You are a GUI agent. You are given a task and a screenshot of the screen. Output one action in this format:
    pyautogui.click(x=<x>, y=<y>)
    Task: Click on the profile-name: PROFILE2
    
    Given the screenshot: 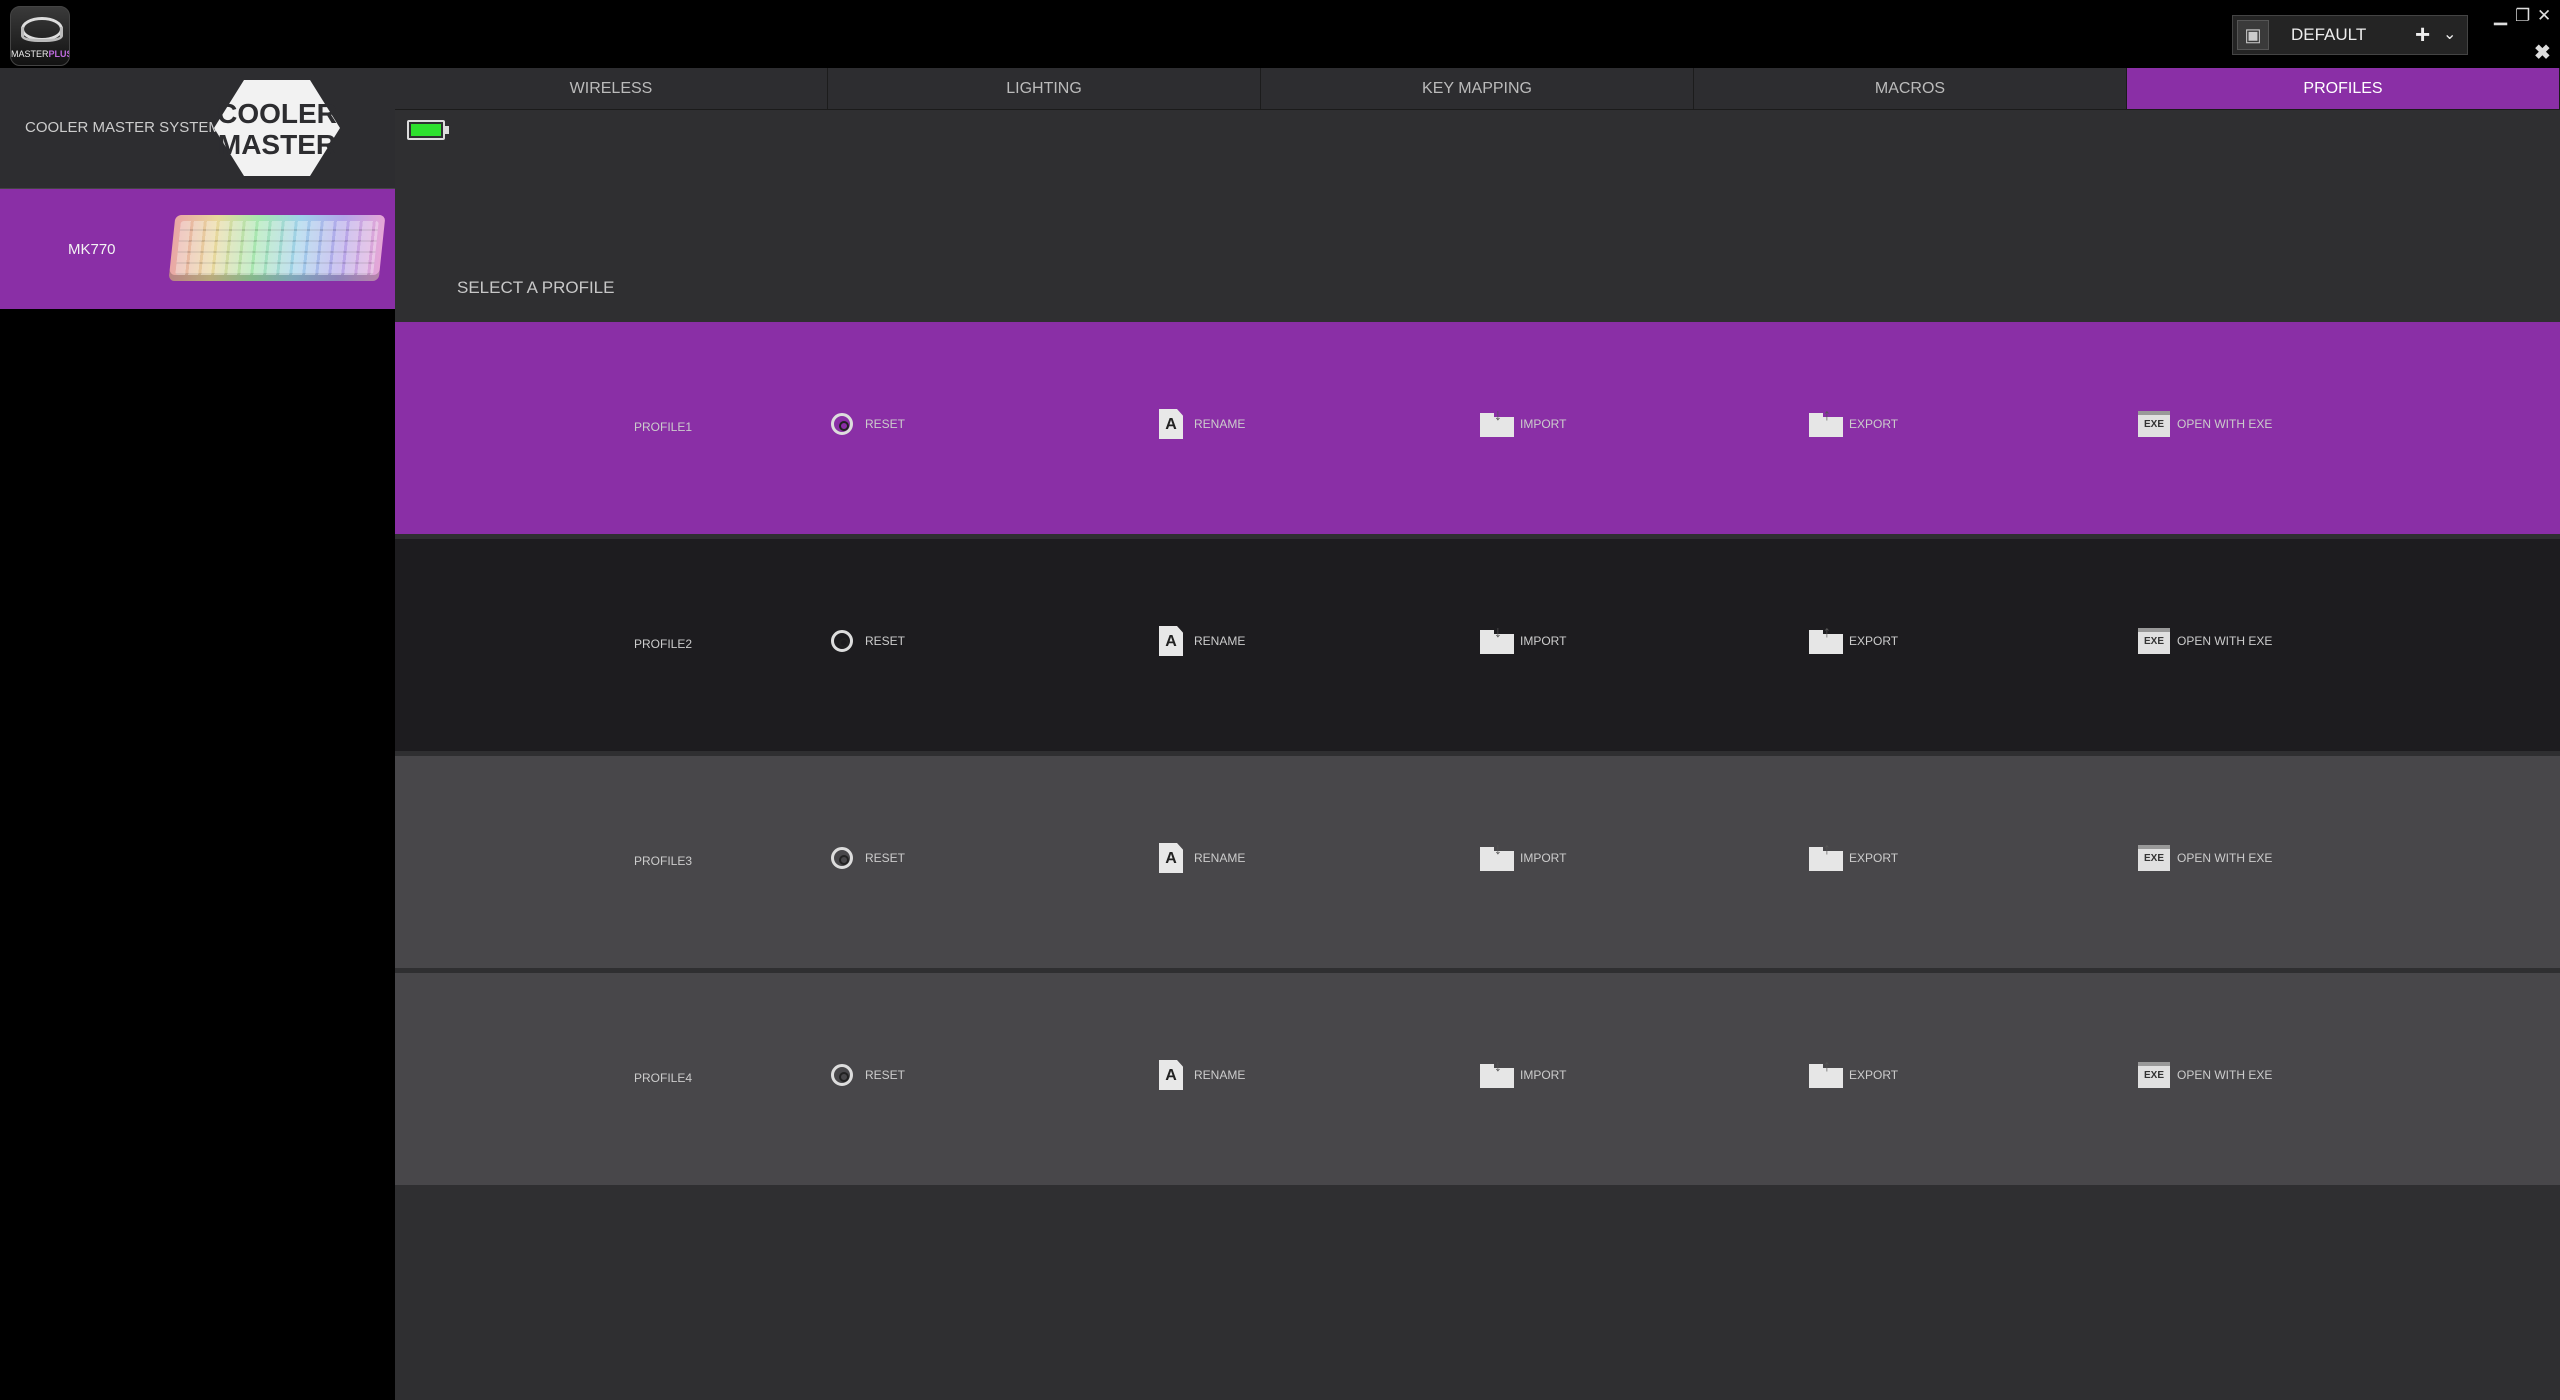 What is the action you would take?
    pyautogui.click(x=663, y=644)
    